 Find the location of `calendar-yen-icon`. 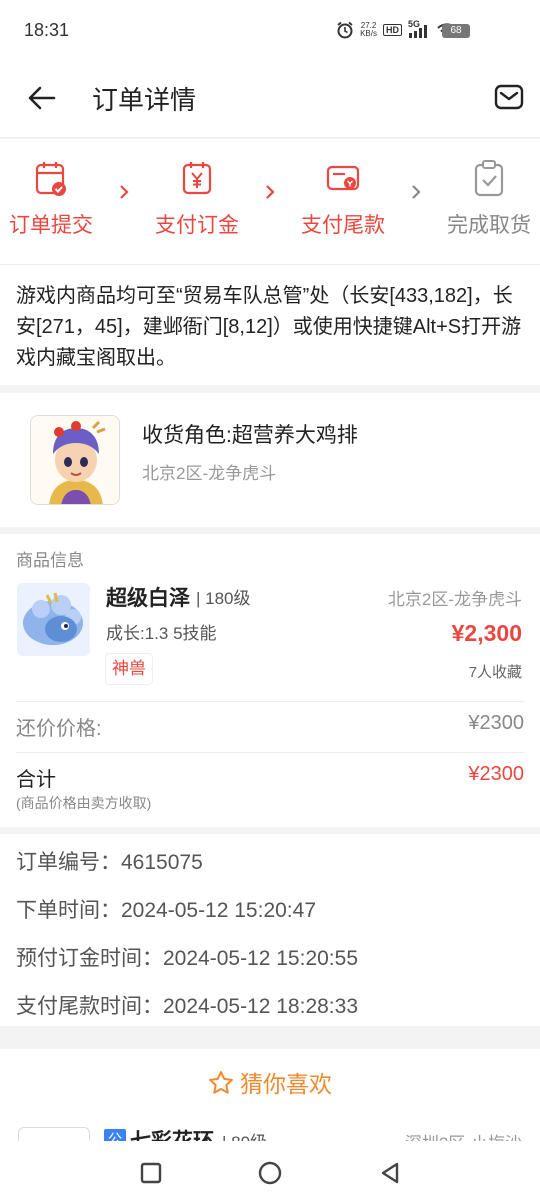

calendar-yen-icon is located at coordinates (197, 178).